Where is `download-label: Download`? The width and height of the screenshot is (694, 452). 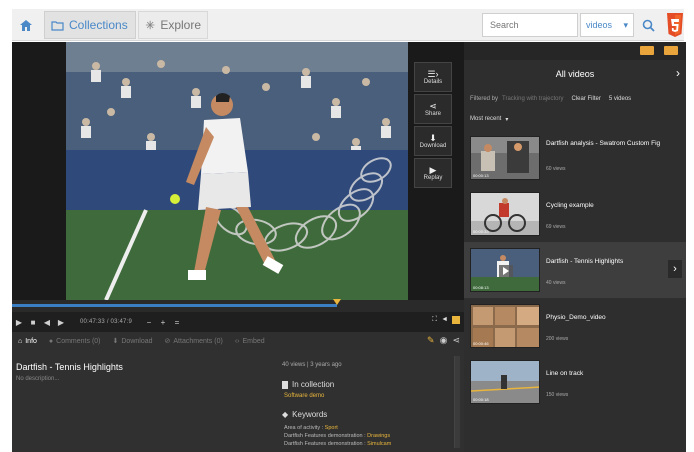 download-label: Download is located at coordinates (433, 146).